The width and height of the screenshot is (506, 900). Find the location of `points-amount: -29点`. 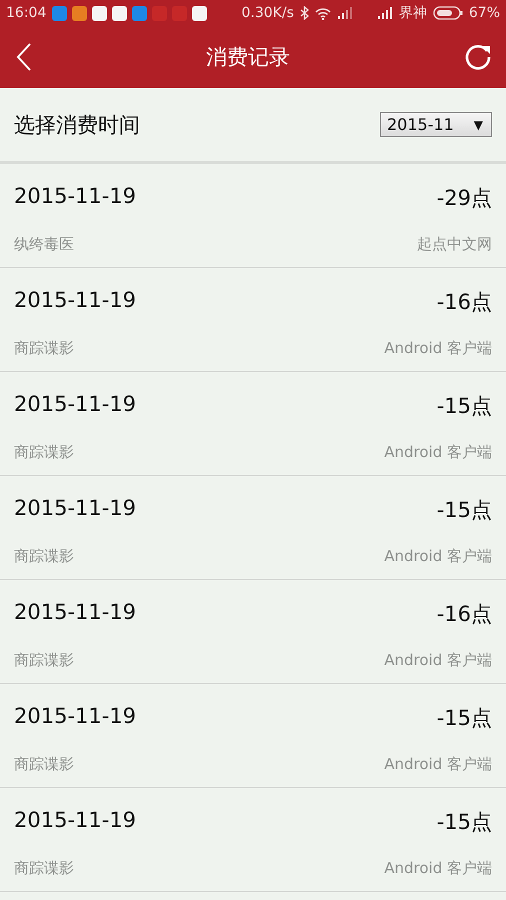

points-amount: -29点 is located at coordinates (464, 198).